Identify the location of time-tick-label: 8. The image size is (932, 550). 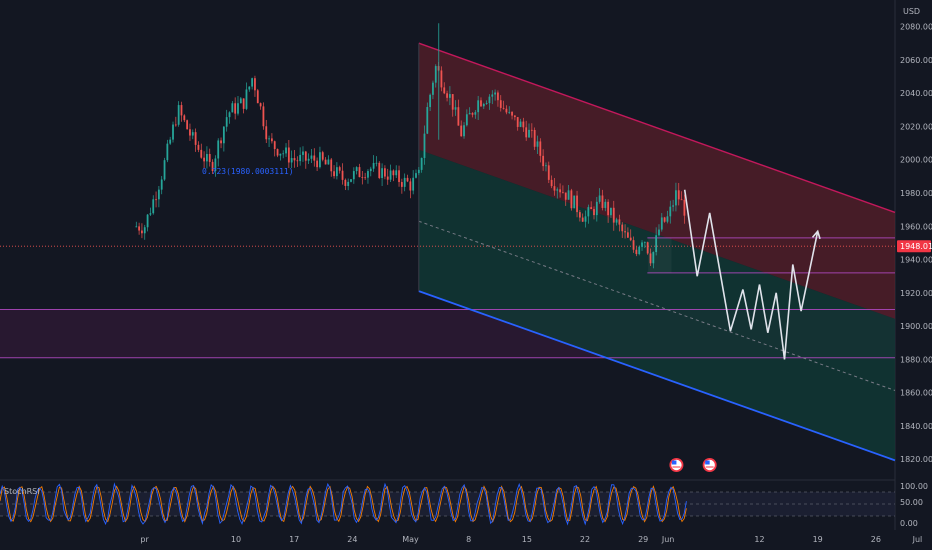
(468, 539).